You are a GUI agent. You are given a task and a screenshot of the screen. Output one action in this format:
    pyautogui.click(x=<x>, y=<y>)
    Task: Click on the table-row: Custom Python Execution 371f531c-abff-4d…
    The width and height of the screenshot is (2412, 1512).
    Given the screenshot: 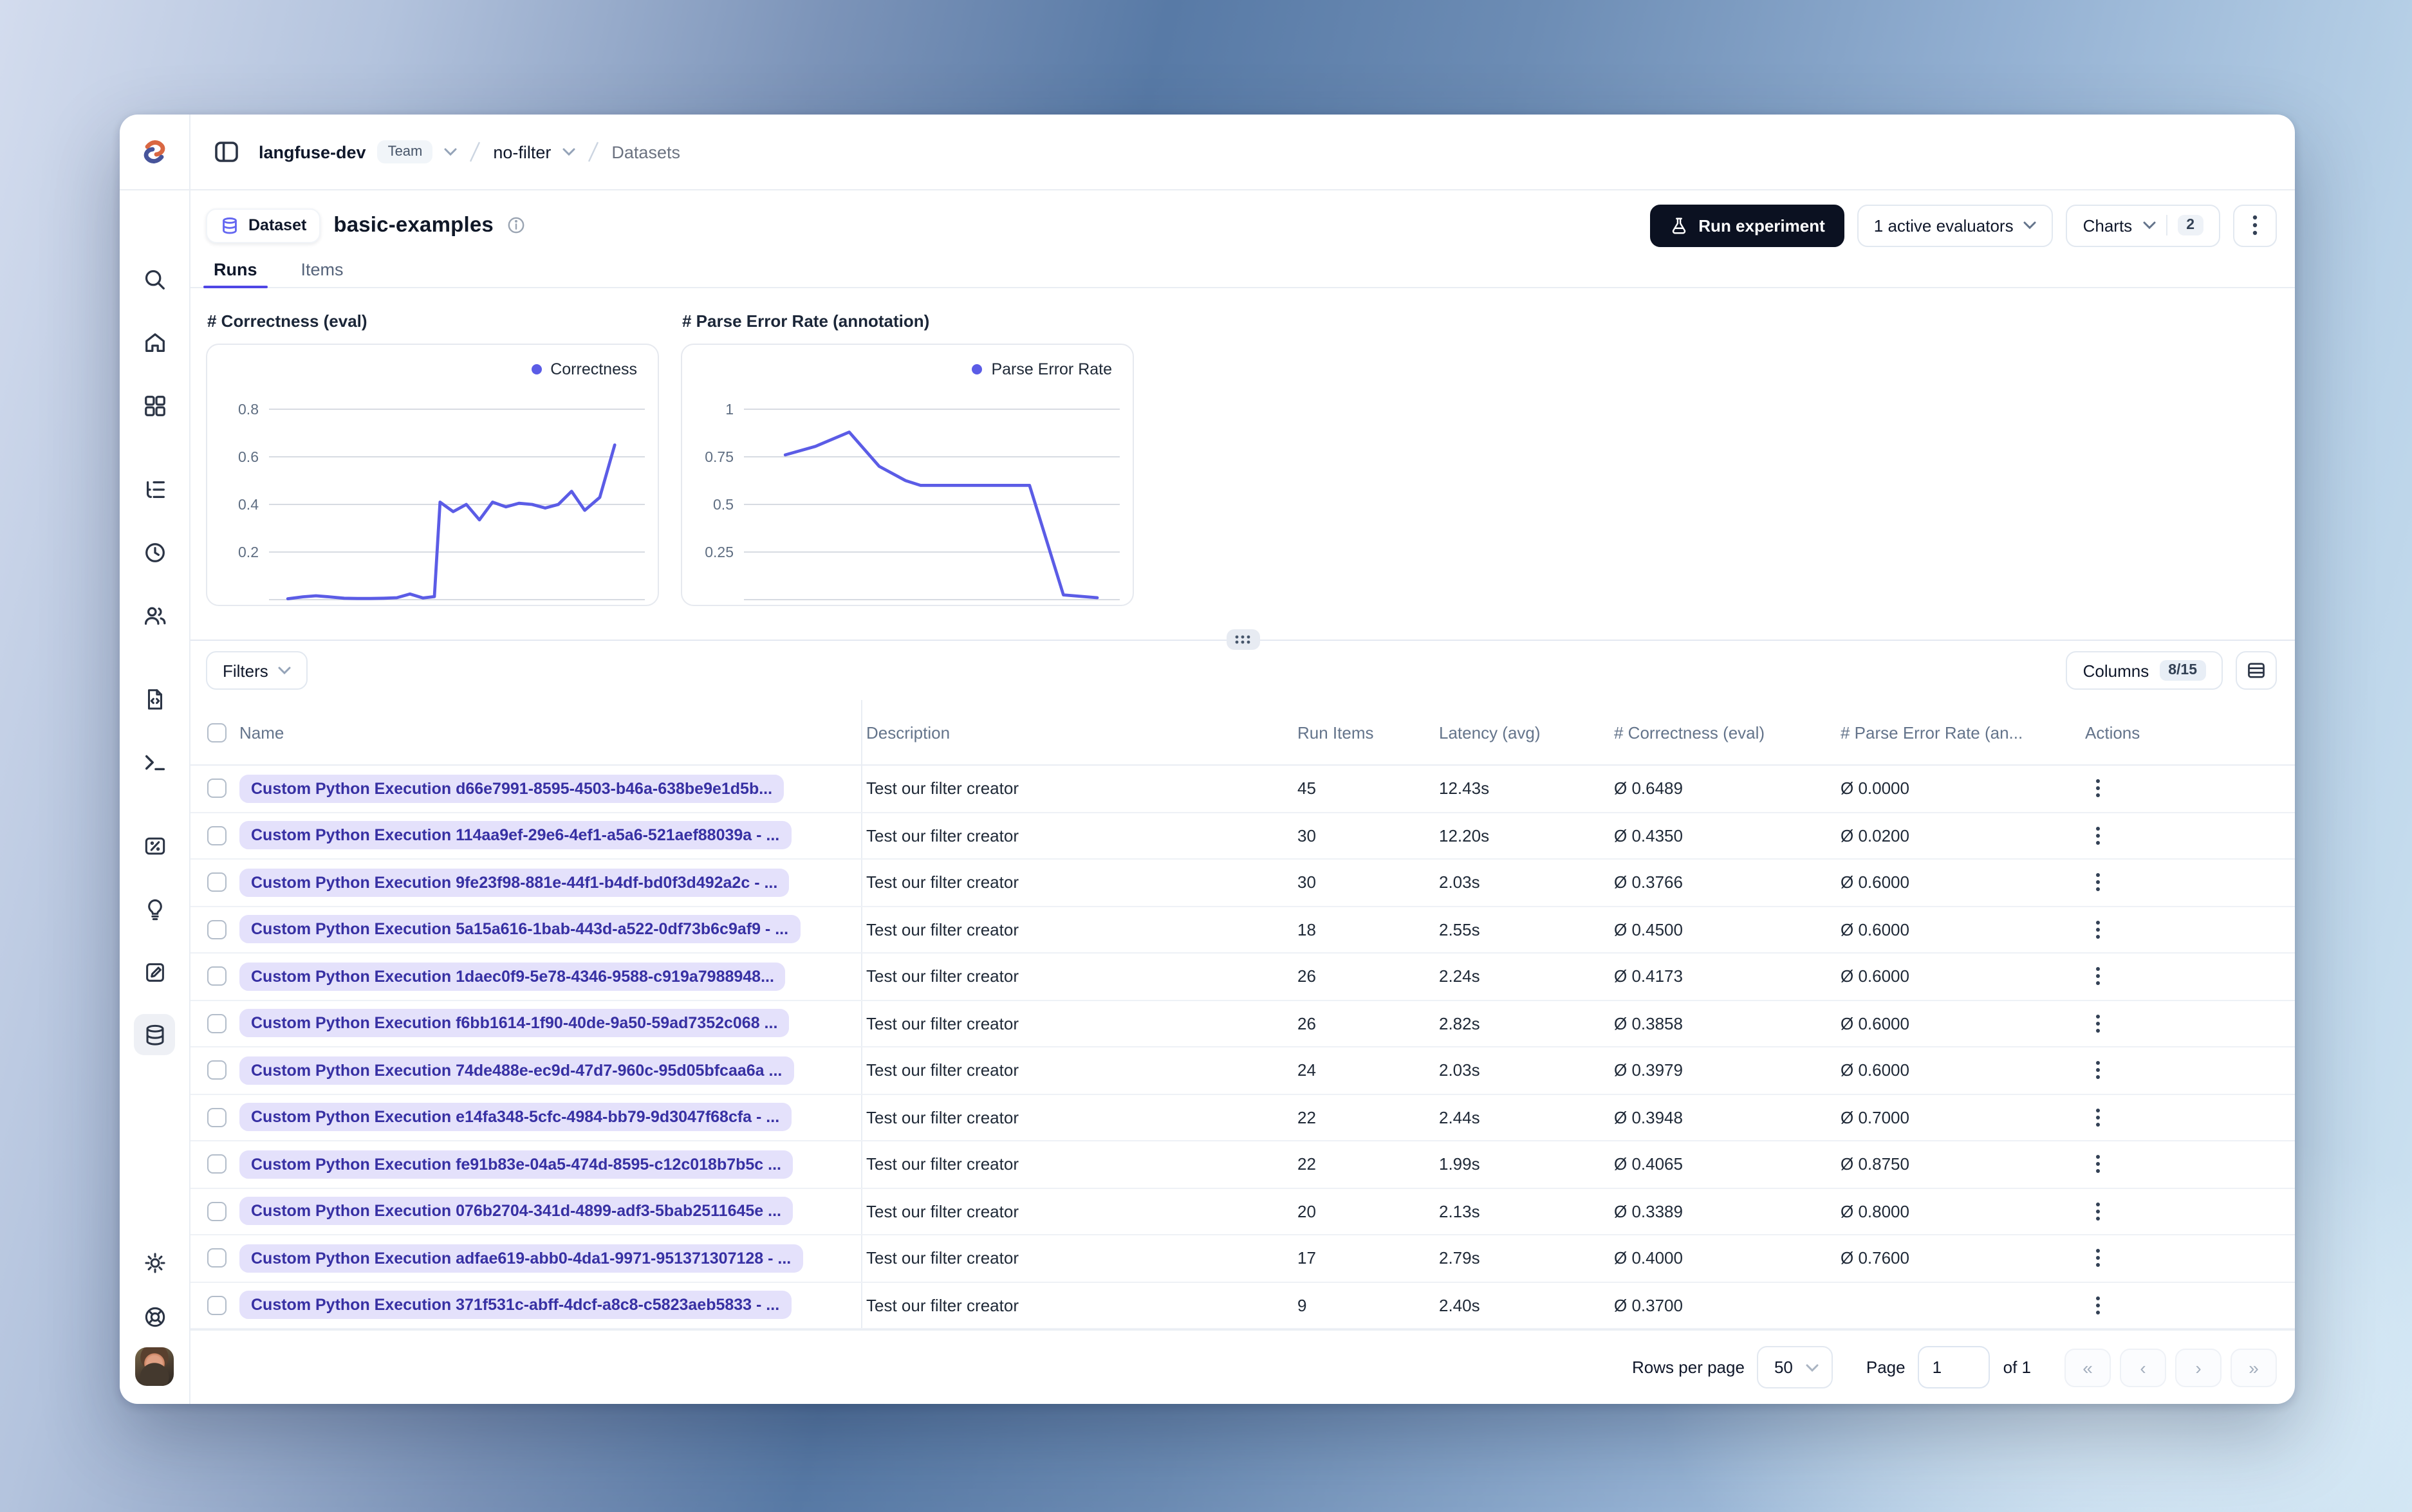 What is the action you would take?
    pyautogui.click(x=1242, y=1305)
    